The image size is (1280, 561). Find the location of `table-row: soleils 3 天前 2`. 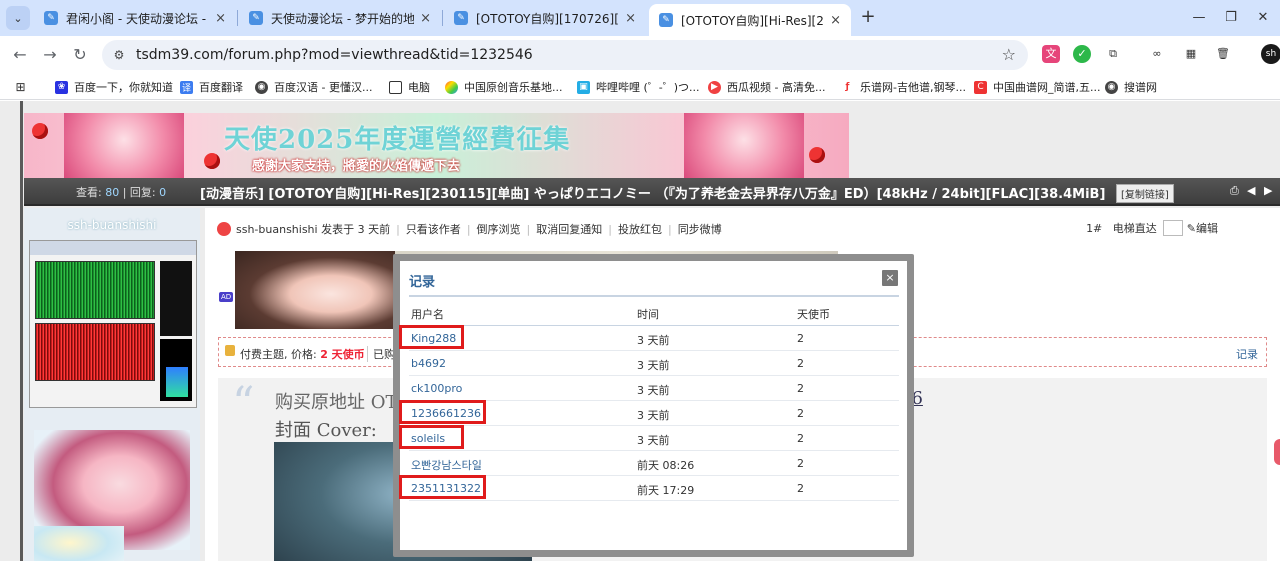

table-row: soleils 3 天前 2 is located at coordinates (654, 438).